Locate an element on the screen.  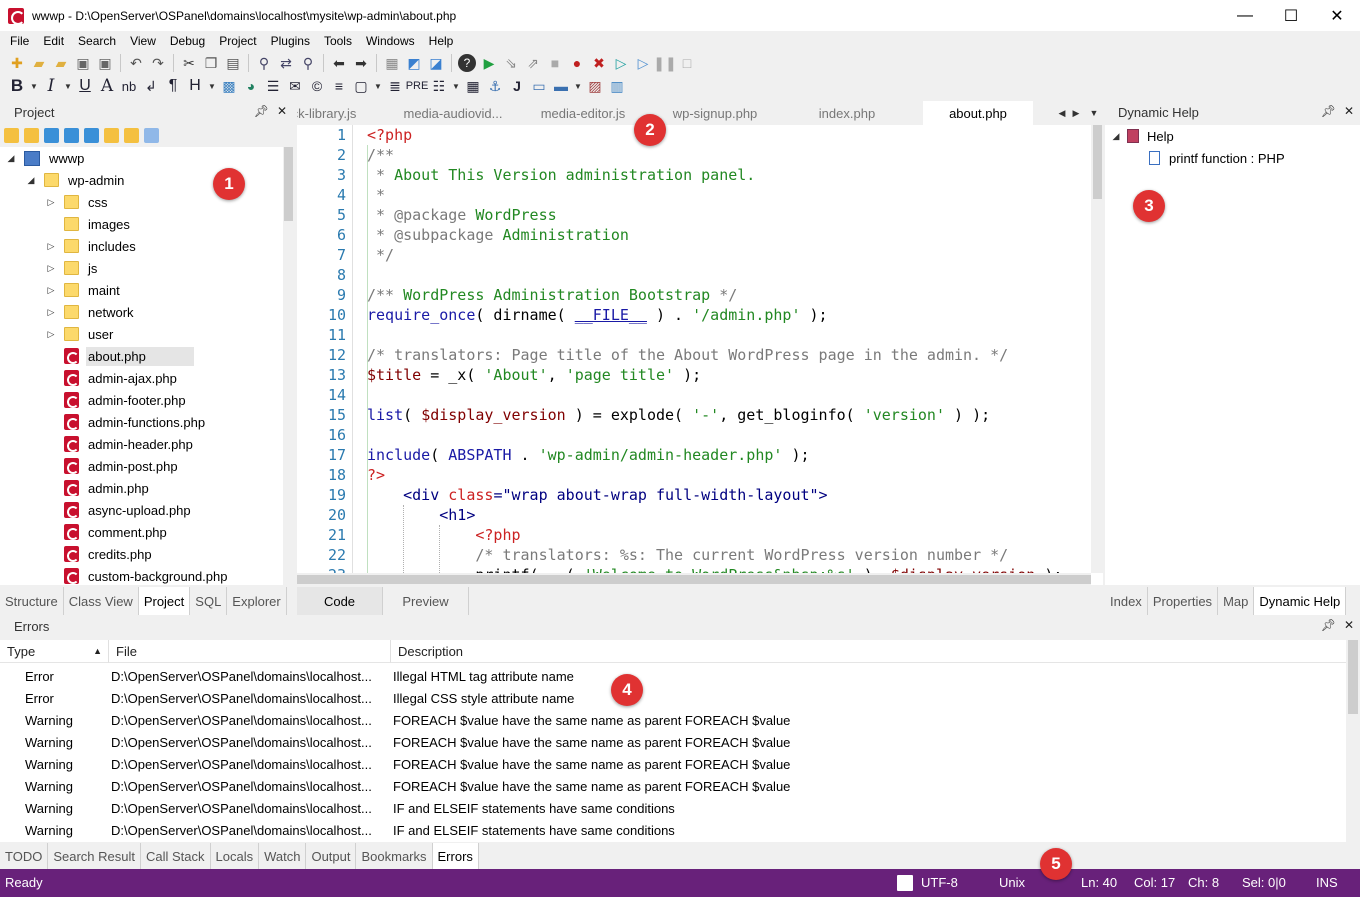
maximize-button: ☐ is located at coordinates (1291, 15).